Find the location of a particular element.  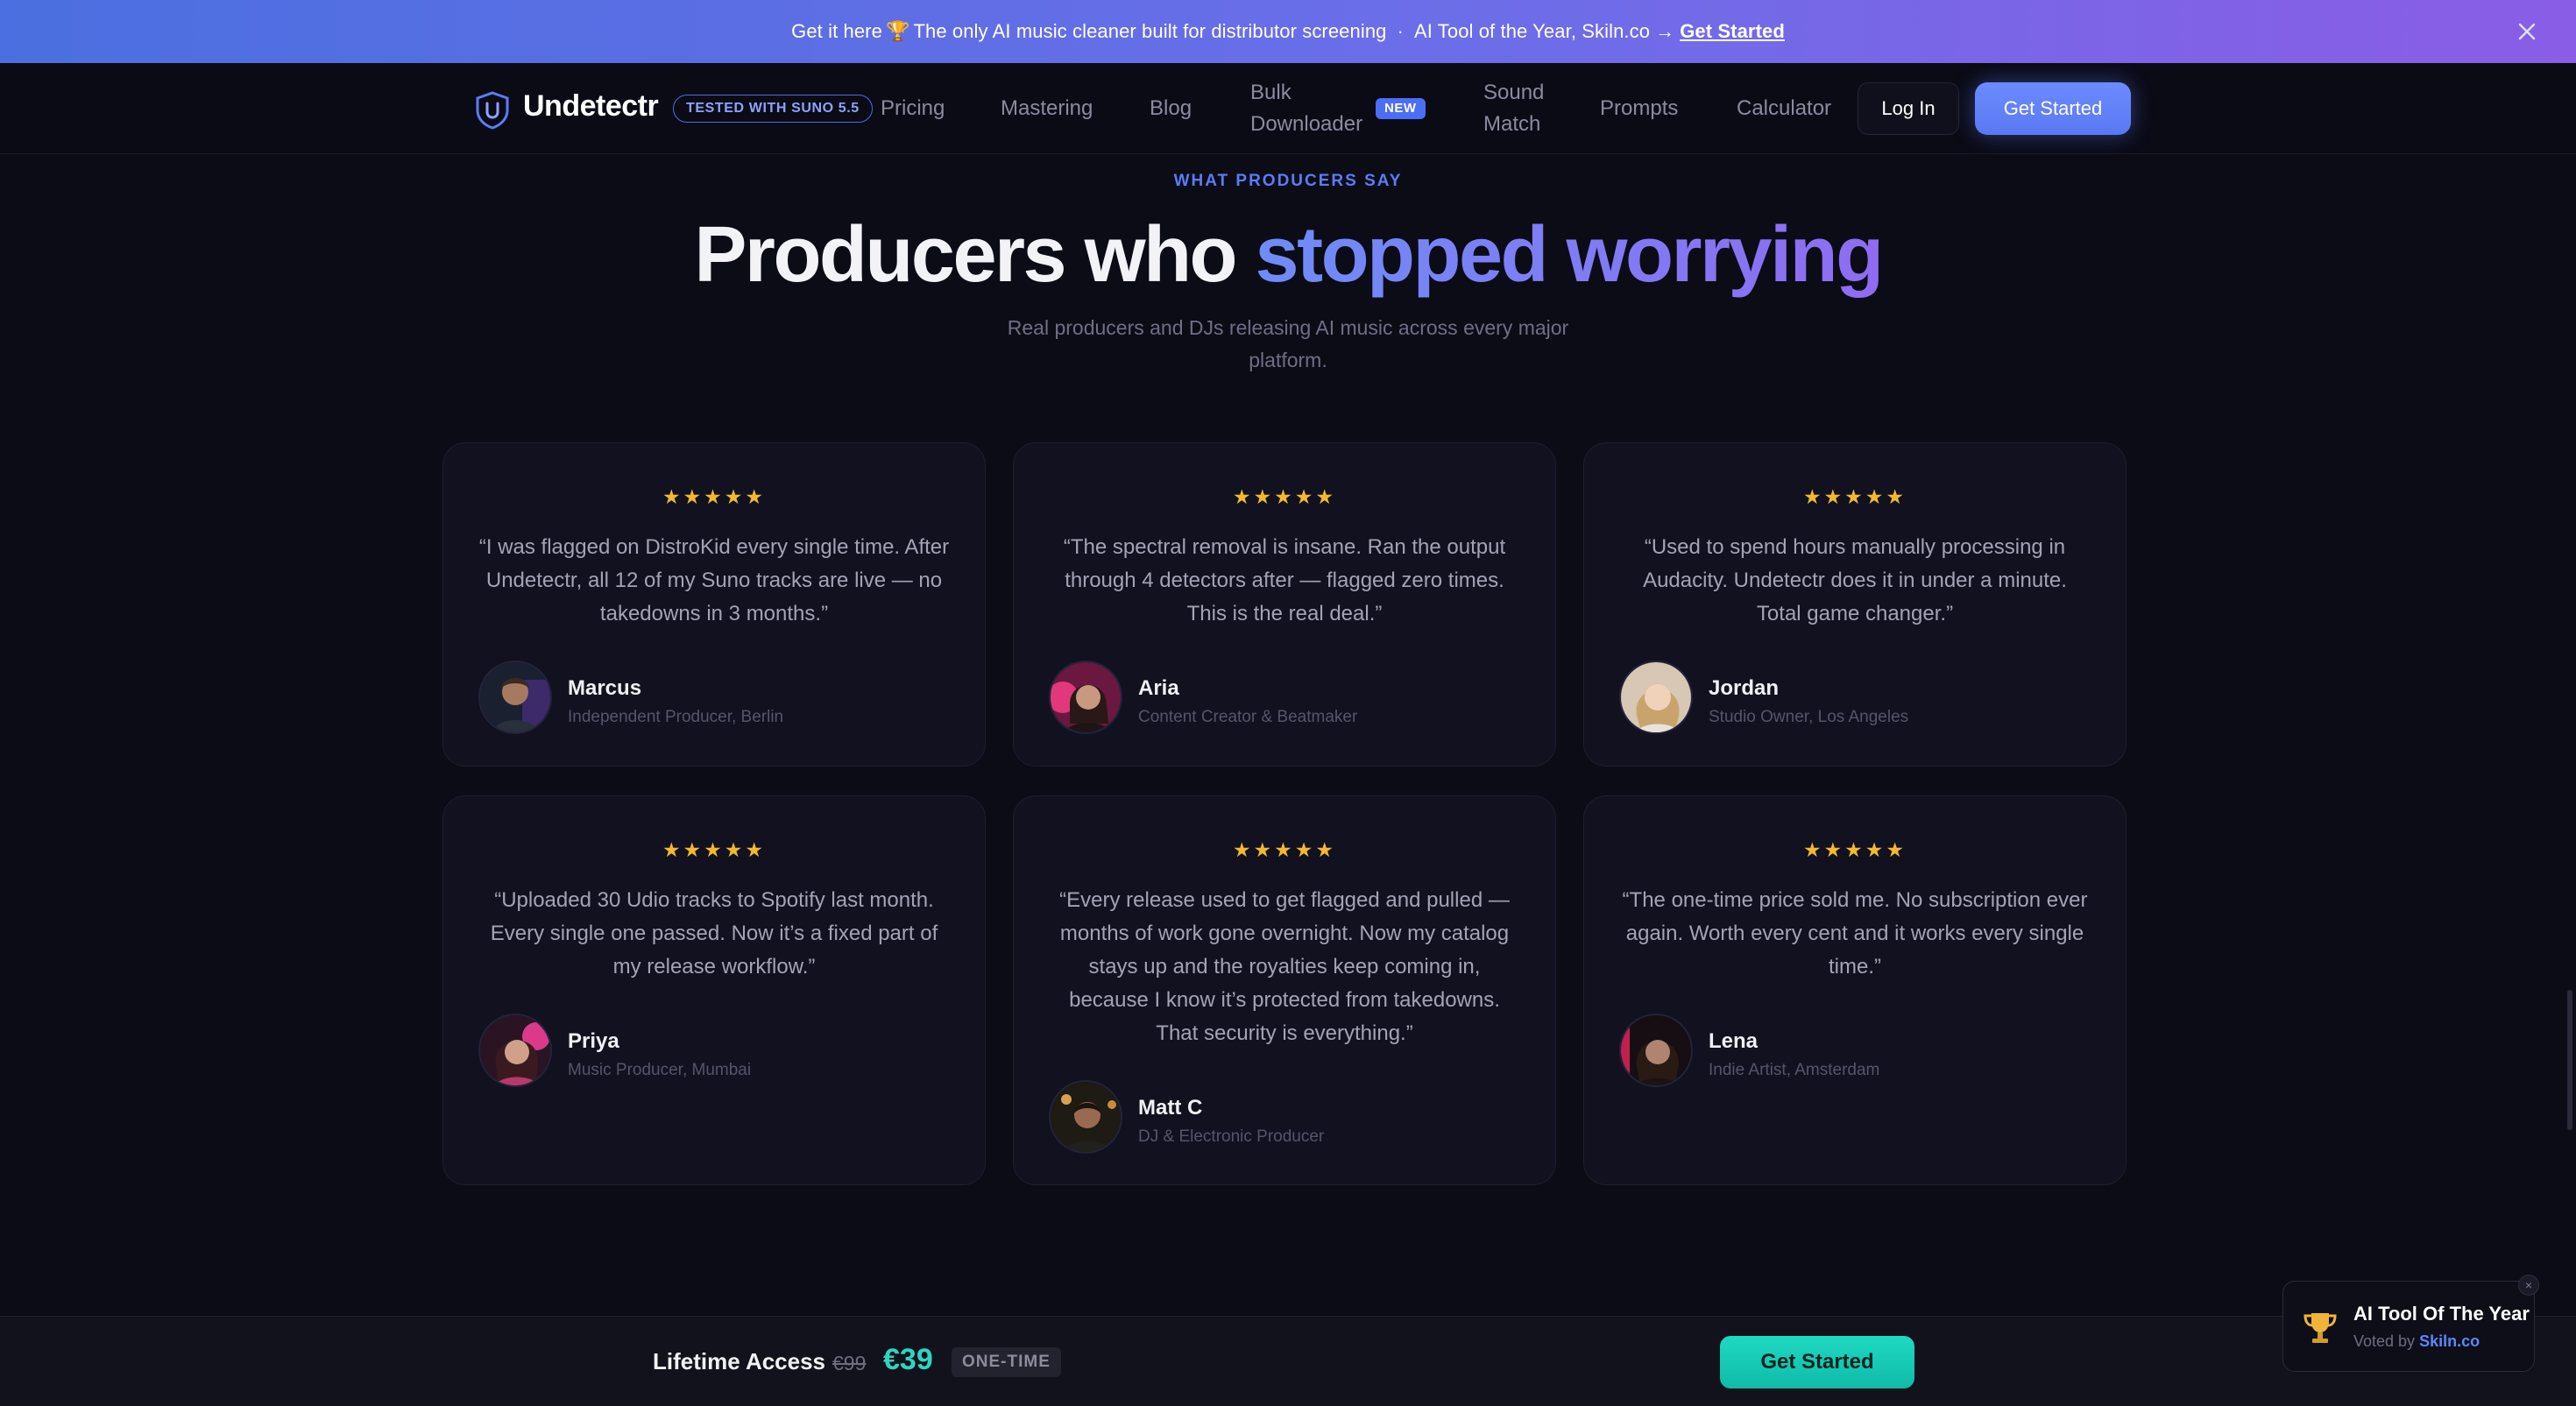

section-headline: Producers who stopped worrying is located at coordinates (1288, 255).